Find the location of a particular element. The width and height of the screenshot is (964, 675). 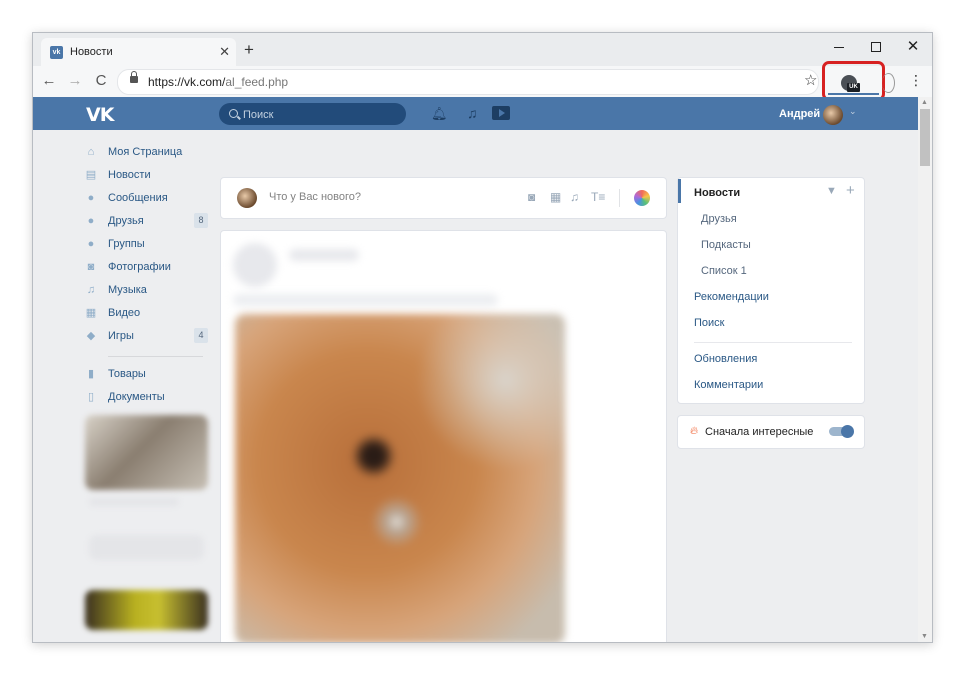

sidebar-item-music: ♫ Музыка is located at coordinates (145, 291).